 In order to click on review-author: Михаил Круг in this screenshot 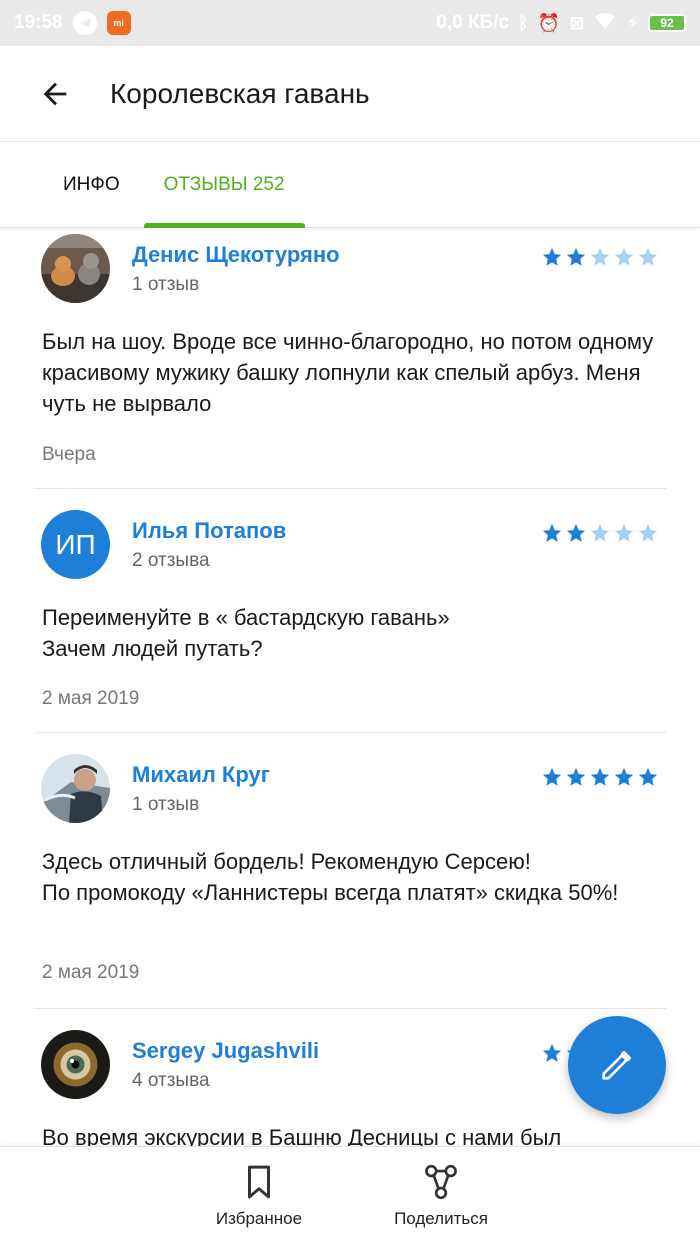, I will do `click(201, 775)`.